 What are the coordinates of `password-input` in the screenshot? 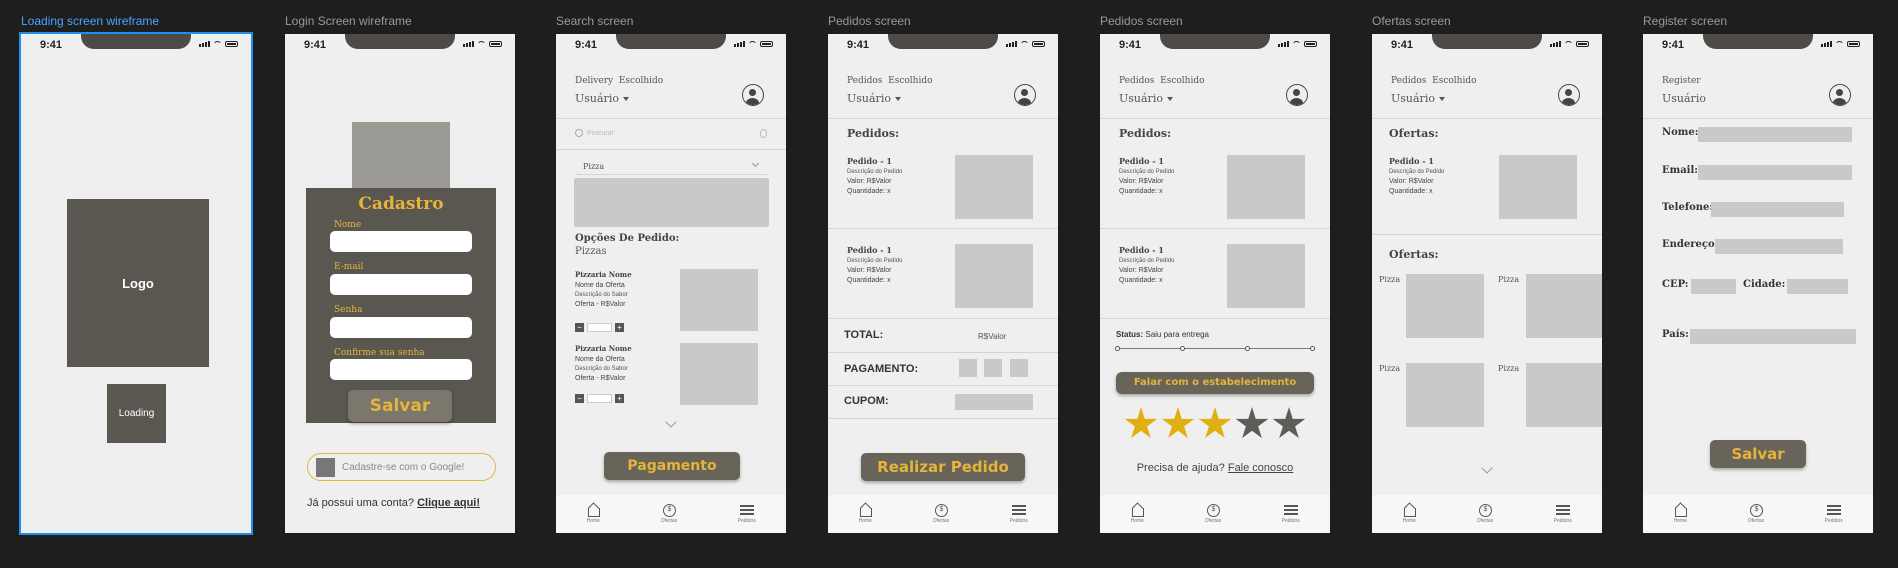 It's located at (401, 327).